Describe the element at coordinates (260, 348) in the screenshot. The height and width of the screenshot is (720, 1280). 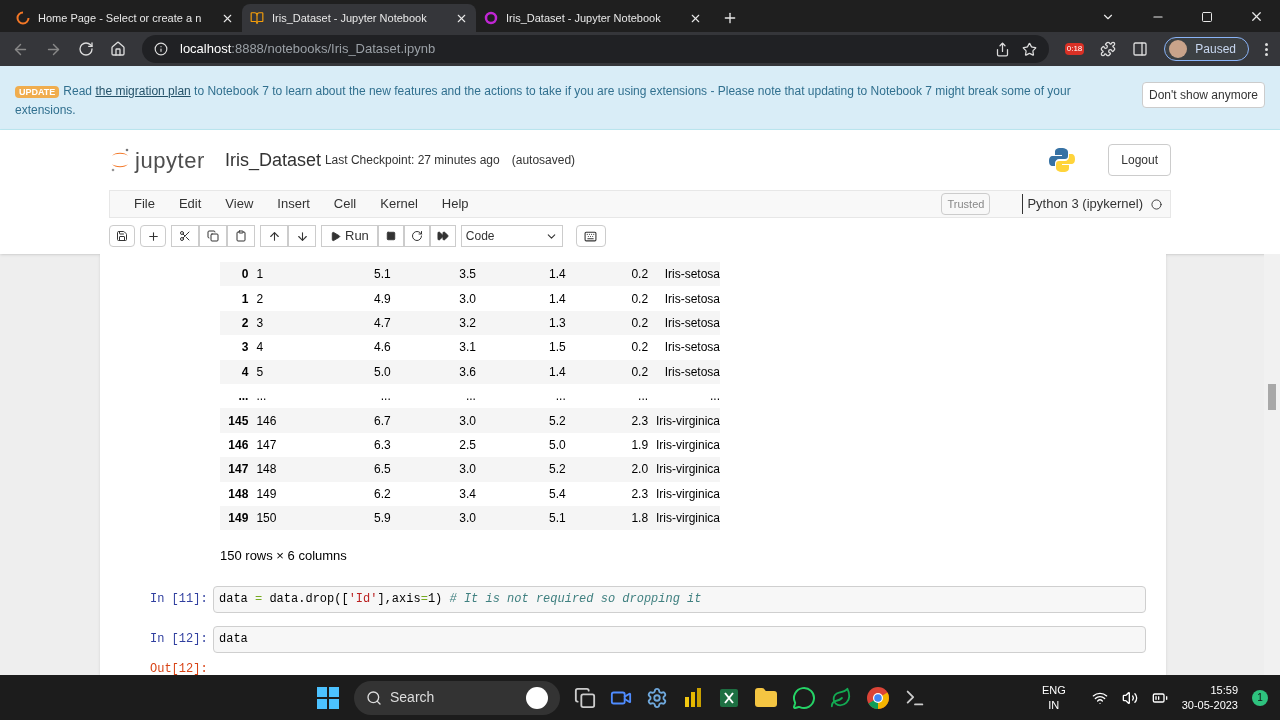
I see `table-cell-text: 4` at that location.